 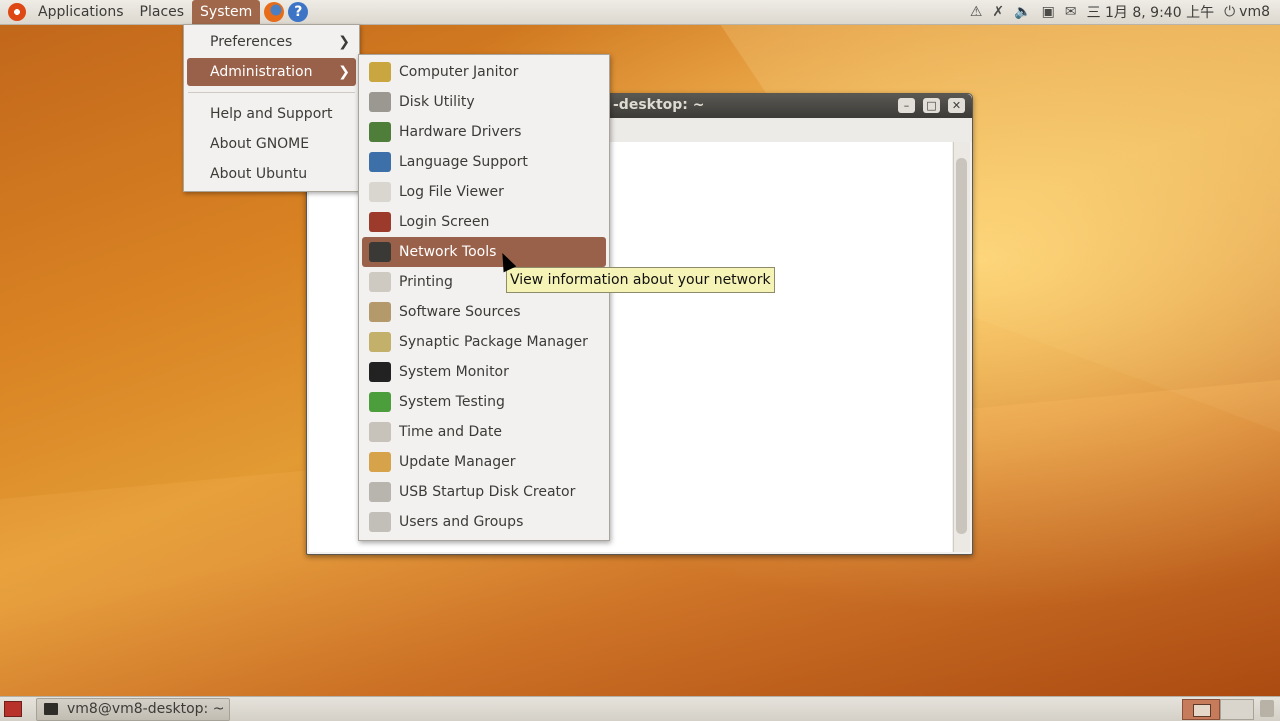 I want to click on menu-item-label: Administration, so click(x=261, y=72).